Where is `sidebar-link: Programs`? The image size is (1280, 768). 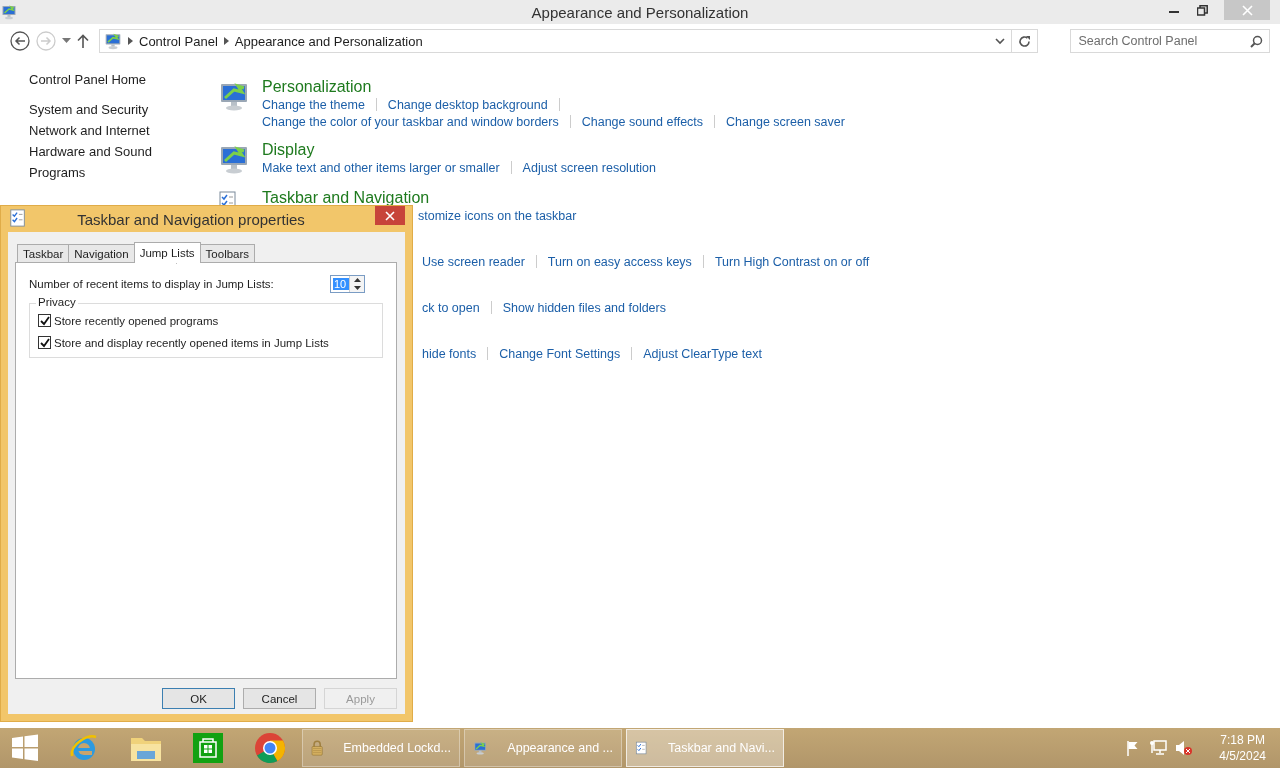
sidebar-link: Programs is located at coordinates (123, 172).